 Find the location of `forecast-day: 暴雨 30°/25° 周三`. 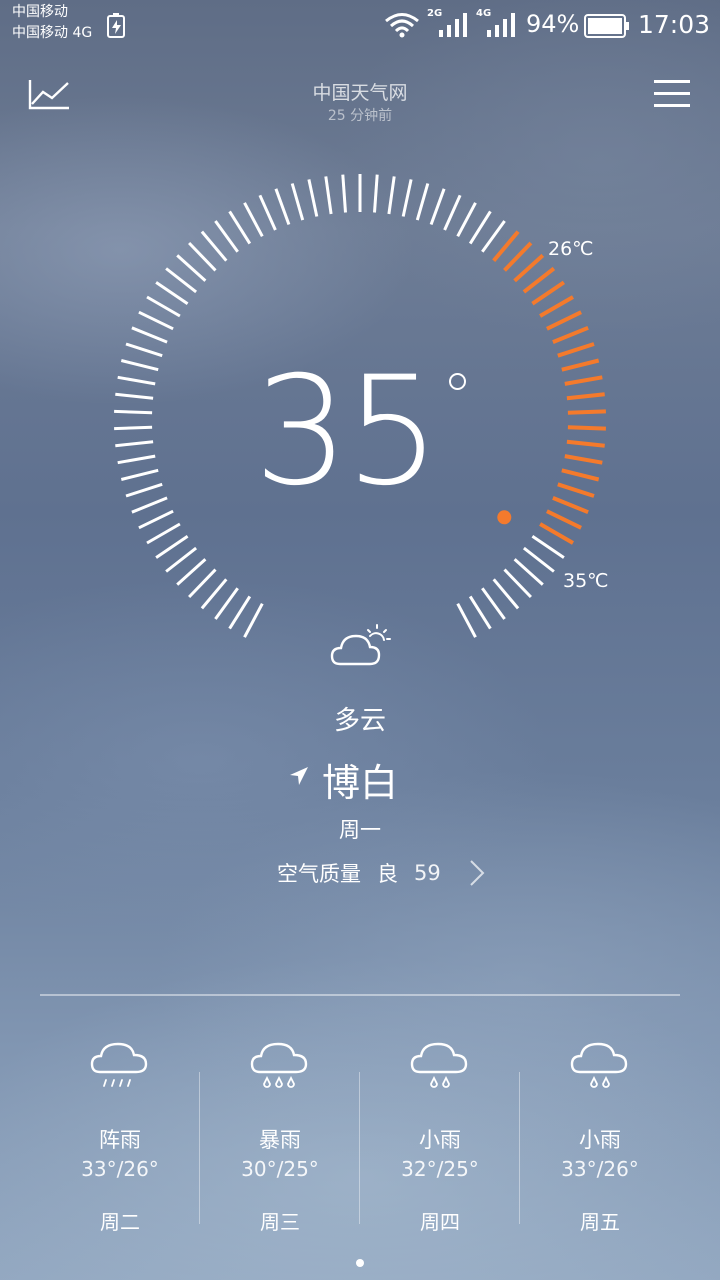

forecast-day: 暴雨 30°/25° 周三 is located at coordinates (280, 1132).